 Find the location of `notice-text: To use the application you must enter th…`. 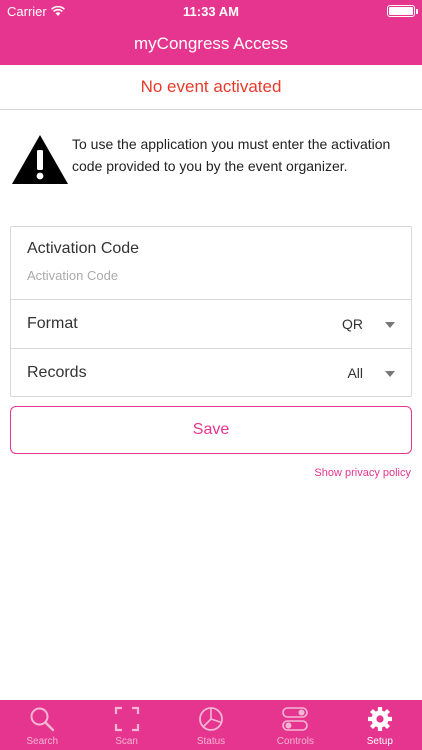

notice-text: To use the application you must enter th… is located at coordinates (231, 155).